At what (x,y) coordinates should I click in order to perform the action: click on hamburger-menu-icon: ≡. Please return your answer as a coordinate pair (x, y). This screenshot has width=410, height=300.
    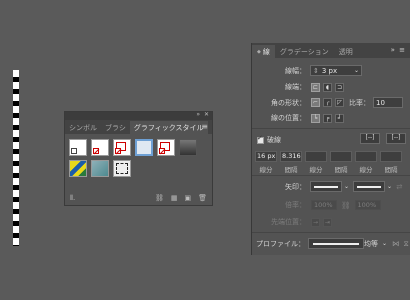
    Looking at the image, I should click on (204, 127).